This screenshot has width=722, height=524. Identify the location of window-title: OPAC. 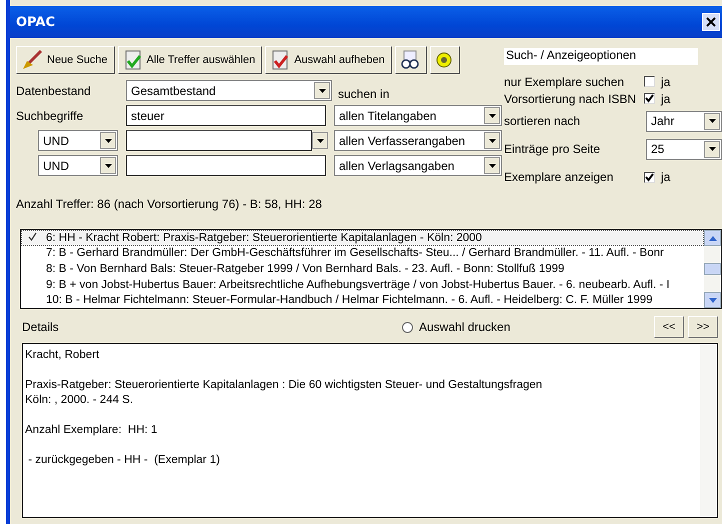
(35, 22).